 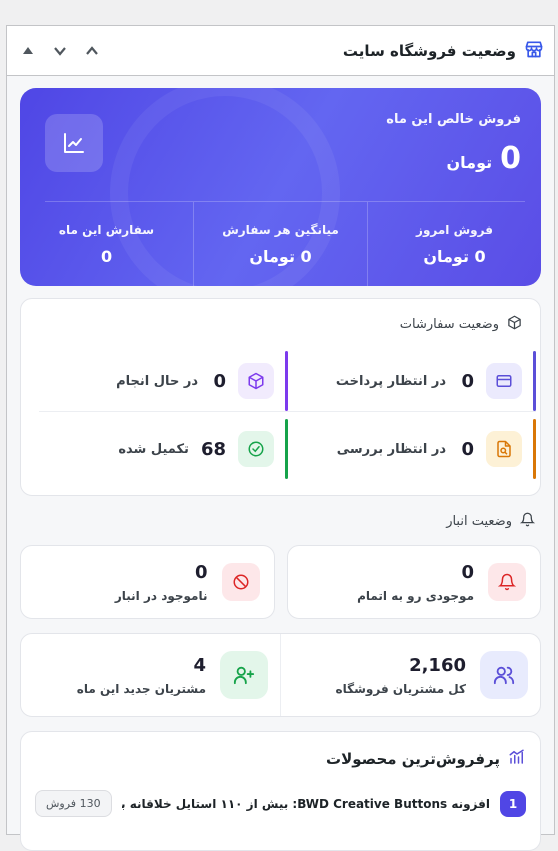 What do you see at coordinates (517, 759) in the screenshot?
I see `bar-chart-icon` at bounding box center [517, 759].